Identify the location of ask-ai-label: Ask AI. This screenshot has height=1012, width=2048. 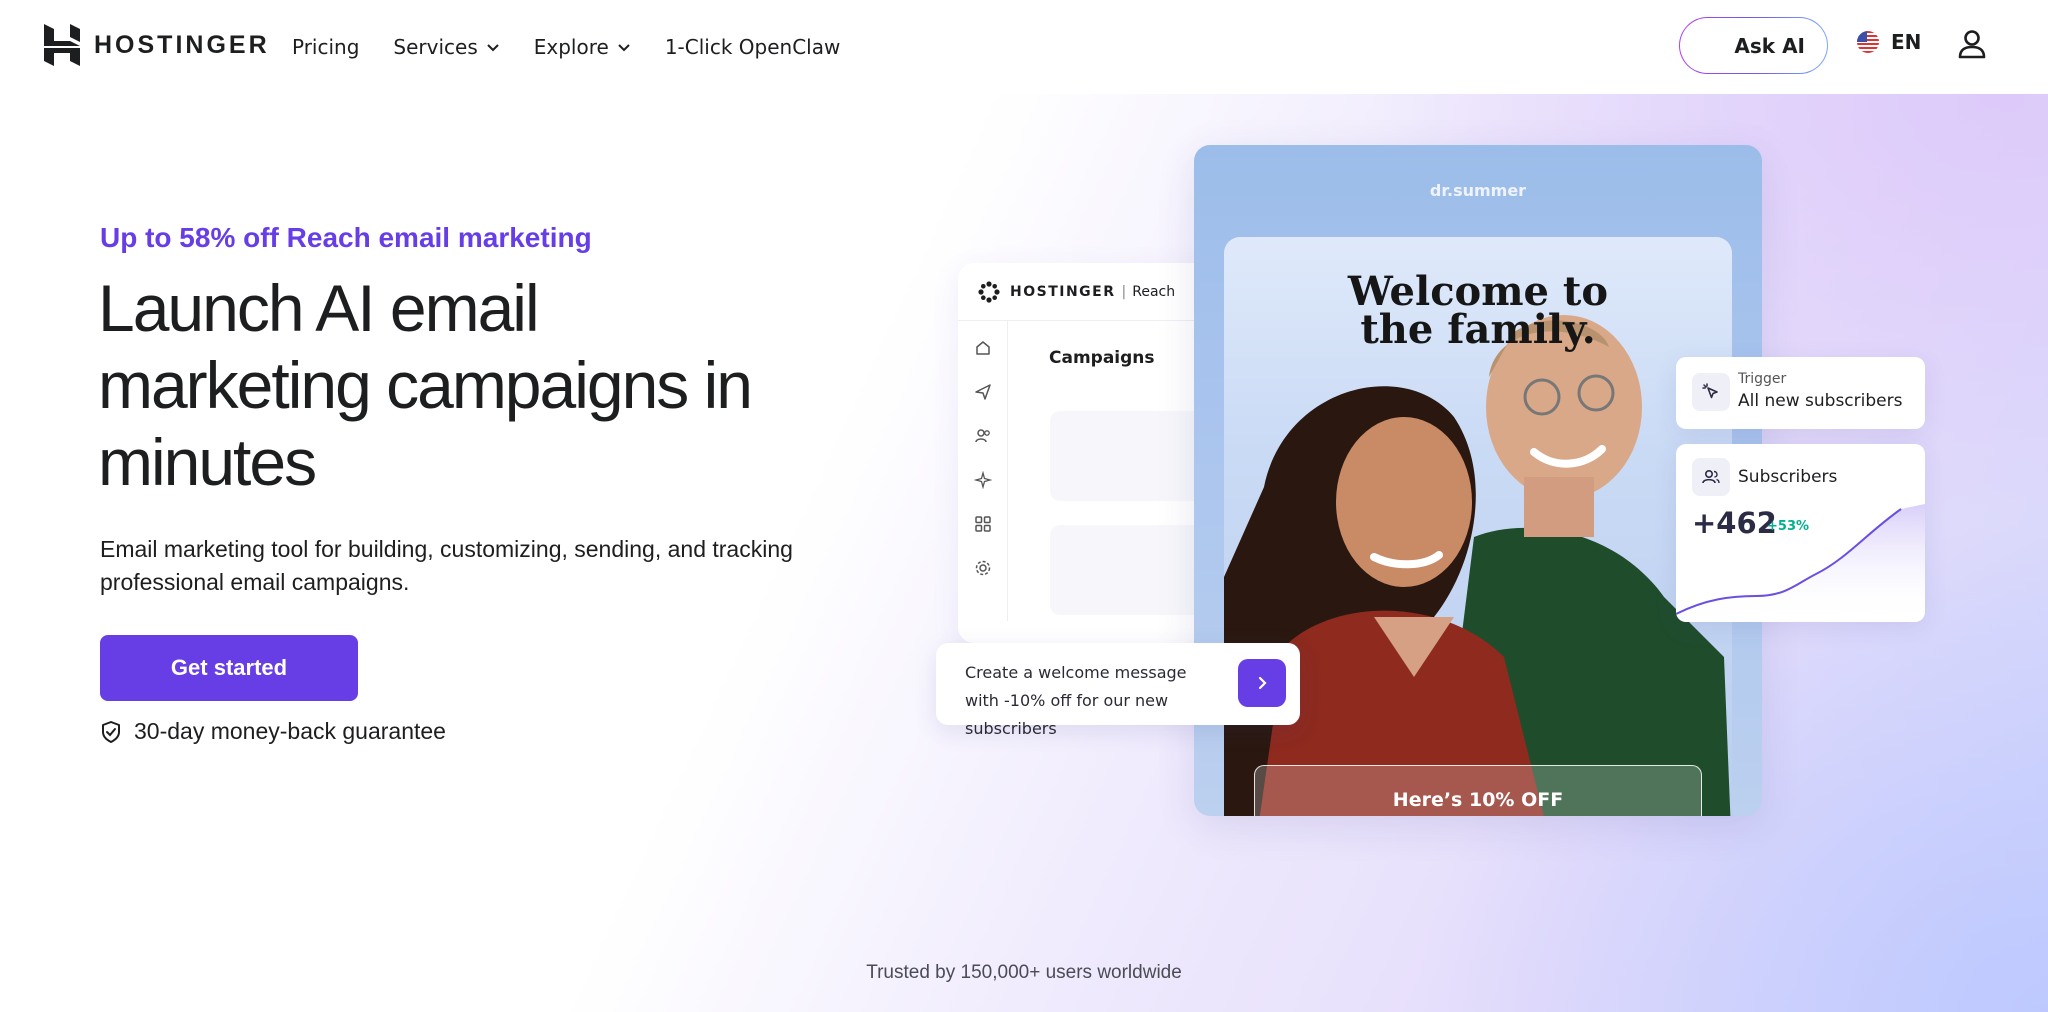
(1769, 45).